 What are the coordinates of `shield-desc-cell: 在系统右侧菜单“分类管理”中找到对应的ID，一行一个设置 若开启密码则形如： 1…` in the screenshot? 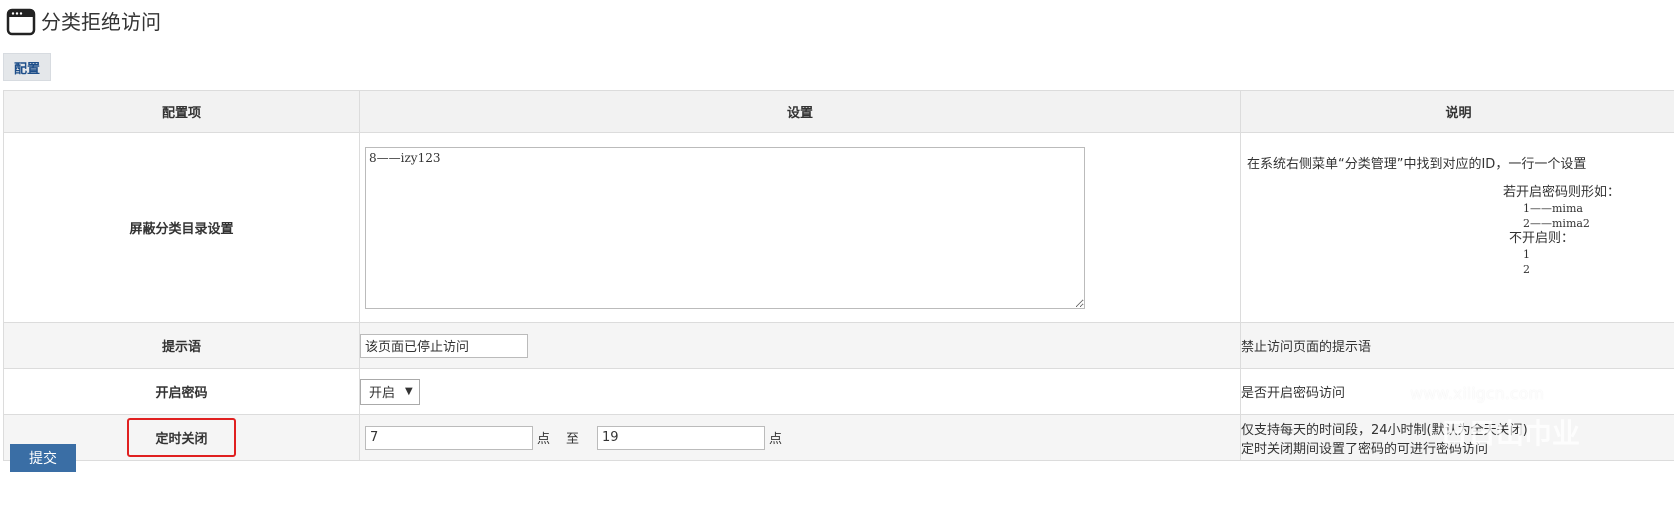 It's located at (1457, 227).